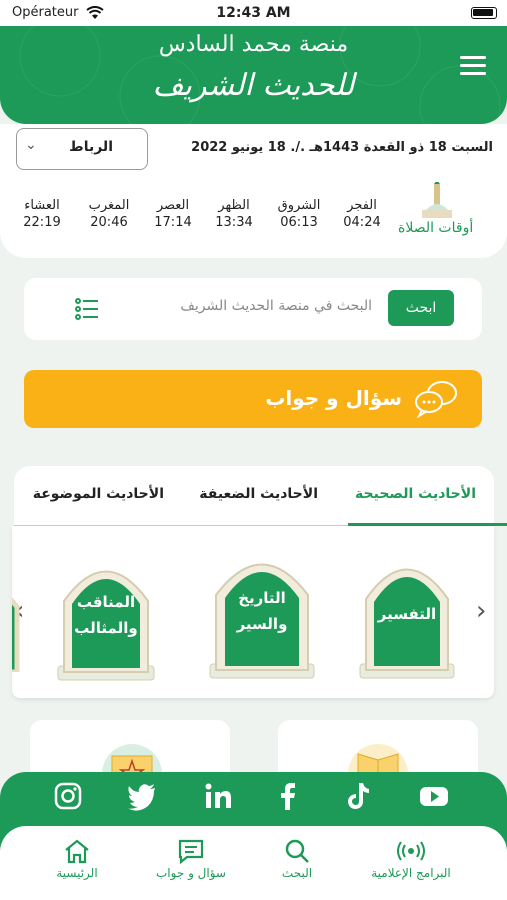  I want to click on prayer-time-shuruq: الشروق 06:13, so click(299, 214).